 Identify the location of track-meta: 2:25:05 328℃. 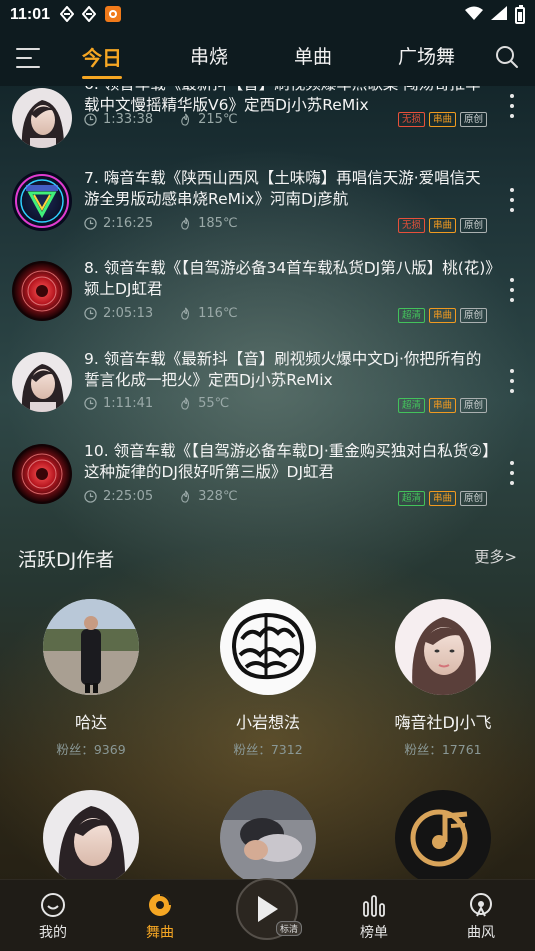
(161, 496).